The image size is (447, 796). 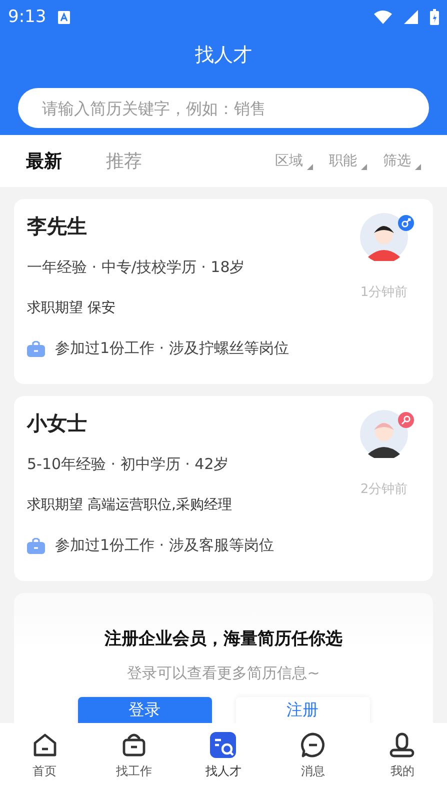 What do you see at coordinates (223, 639) in the screenshot?
I see `promo-title: 注册企业会员，海量简历任你选` at bounding box center [223, 639].